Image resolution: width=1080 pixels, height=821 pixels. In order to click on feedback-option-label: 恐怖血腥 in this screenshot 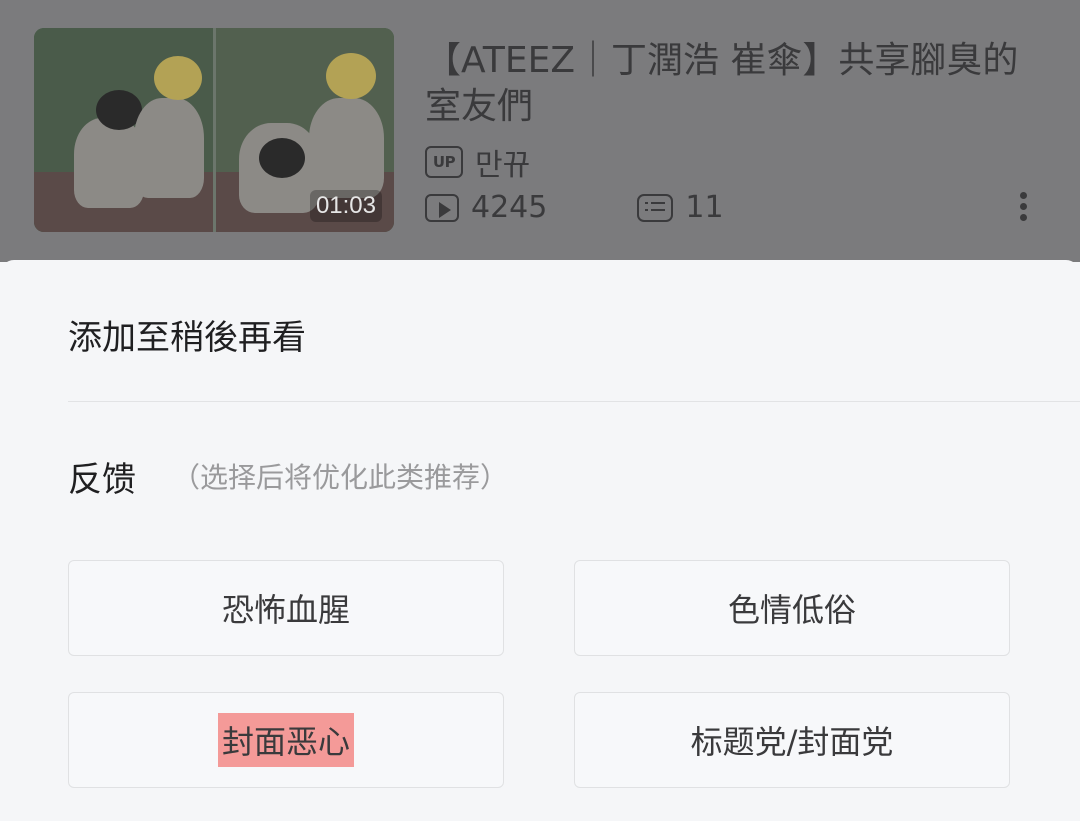, I will do `click(285, 610)`.